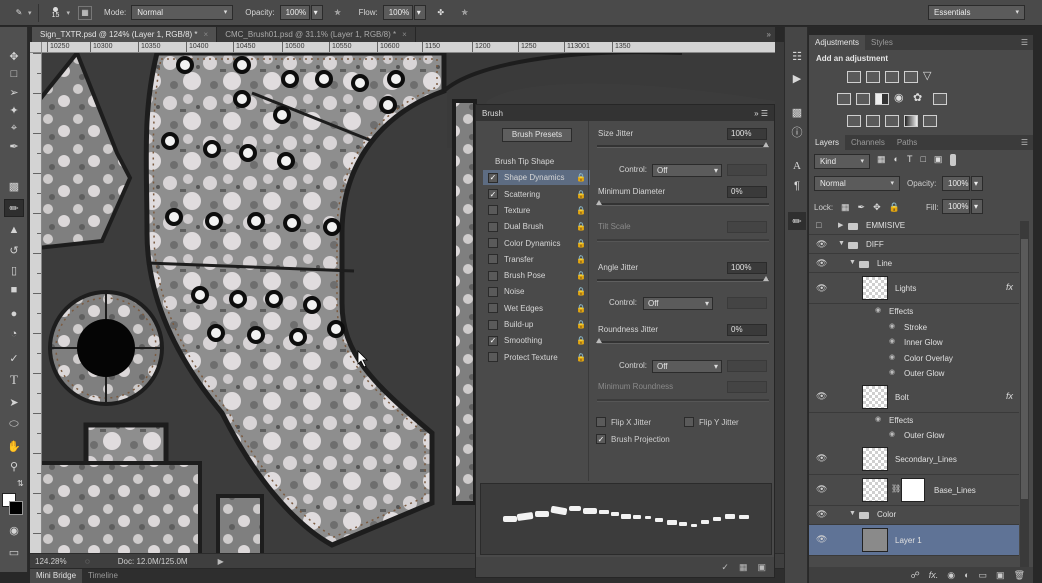  What do you see at coordinates (397, 12) in the screenshot?
I see `flow-field: 100%` at bounding box center [397, 12].